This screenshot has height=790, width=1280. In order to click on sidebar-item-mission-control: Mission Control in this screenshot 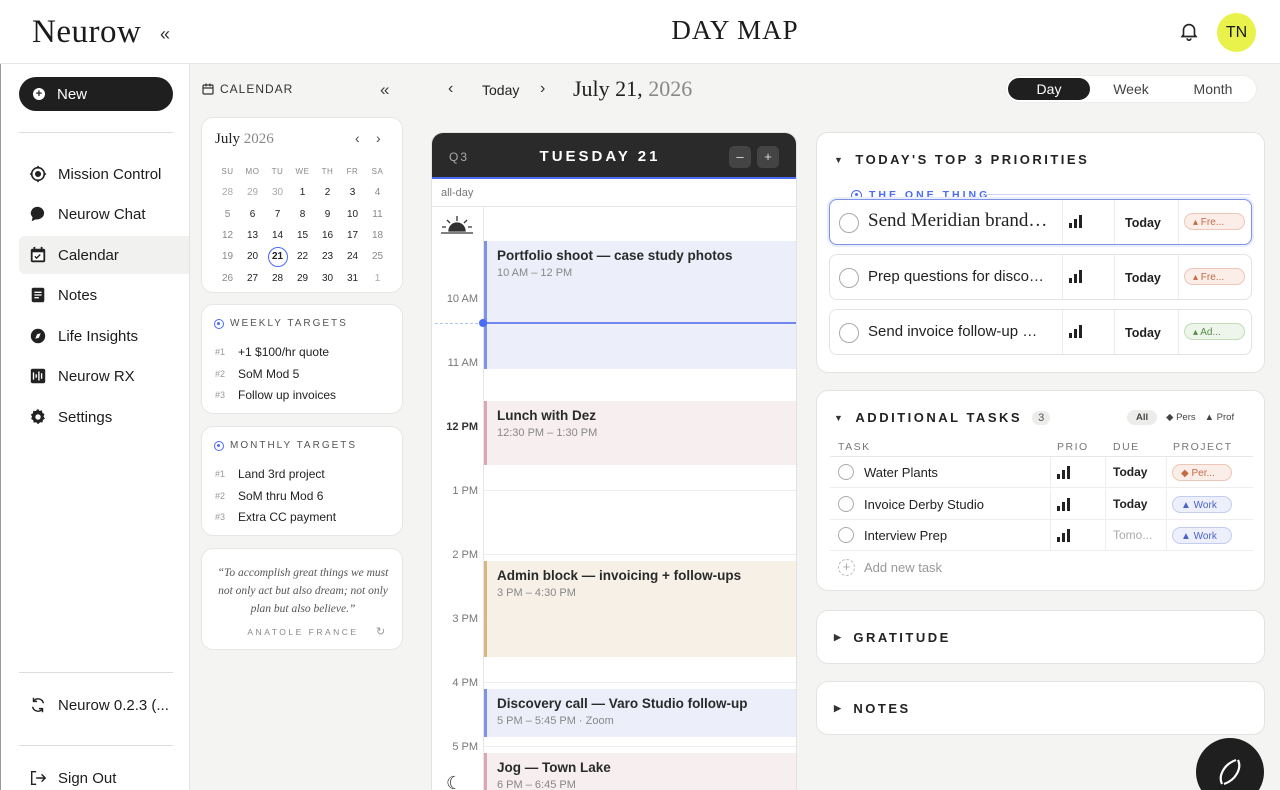, I will do `click(104, 174)`.